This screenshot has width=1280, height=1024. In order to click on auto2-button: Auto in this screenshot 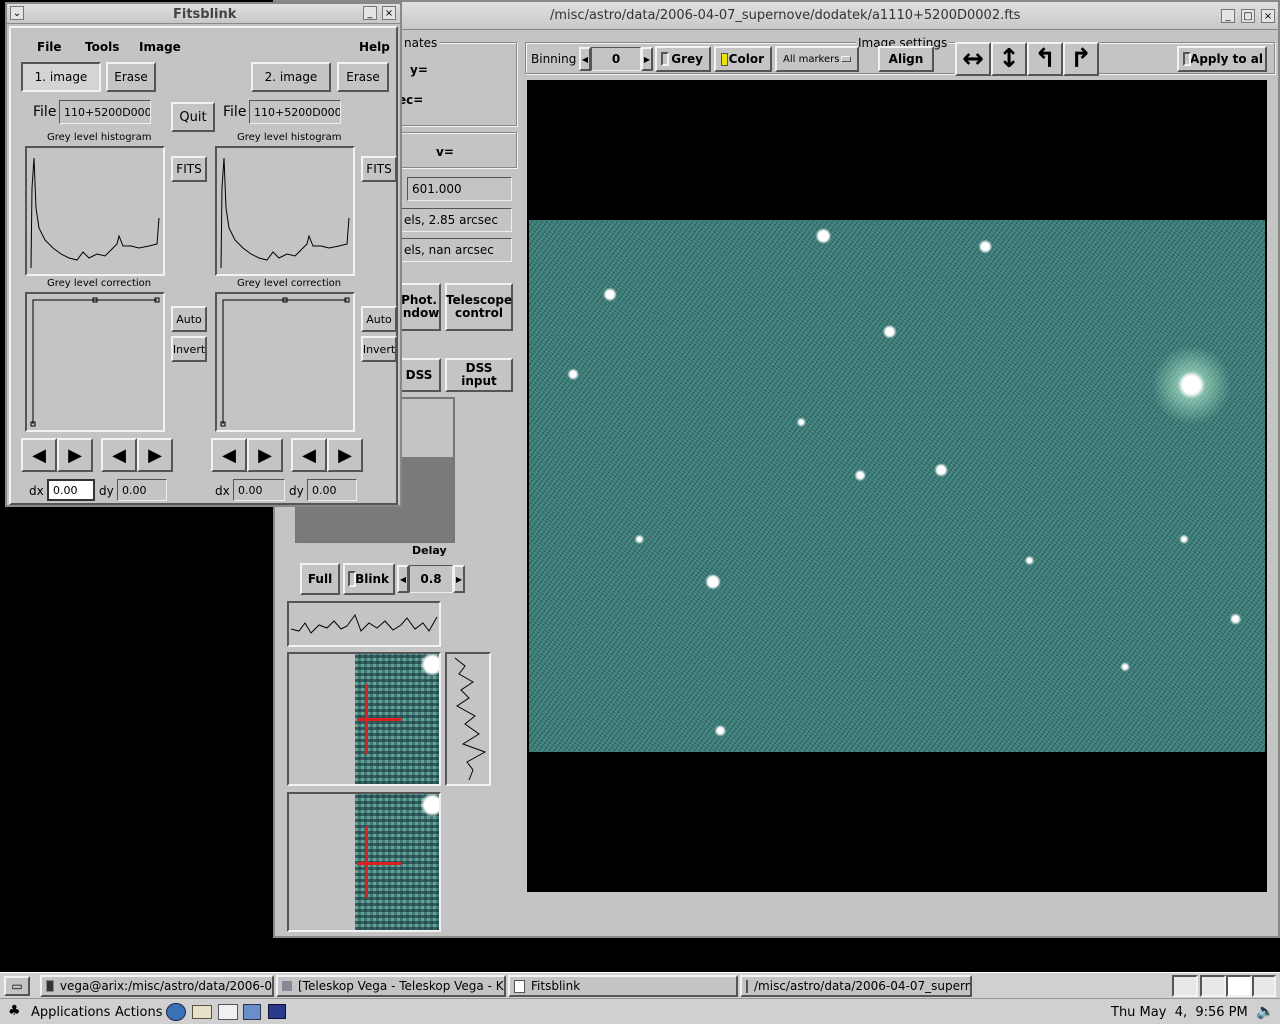, I will do `click(379, 319)`.